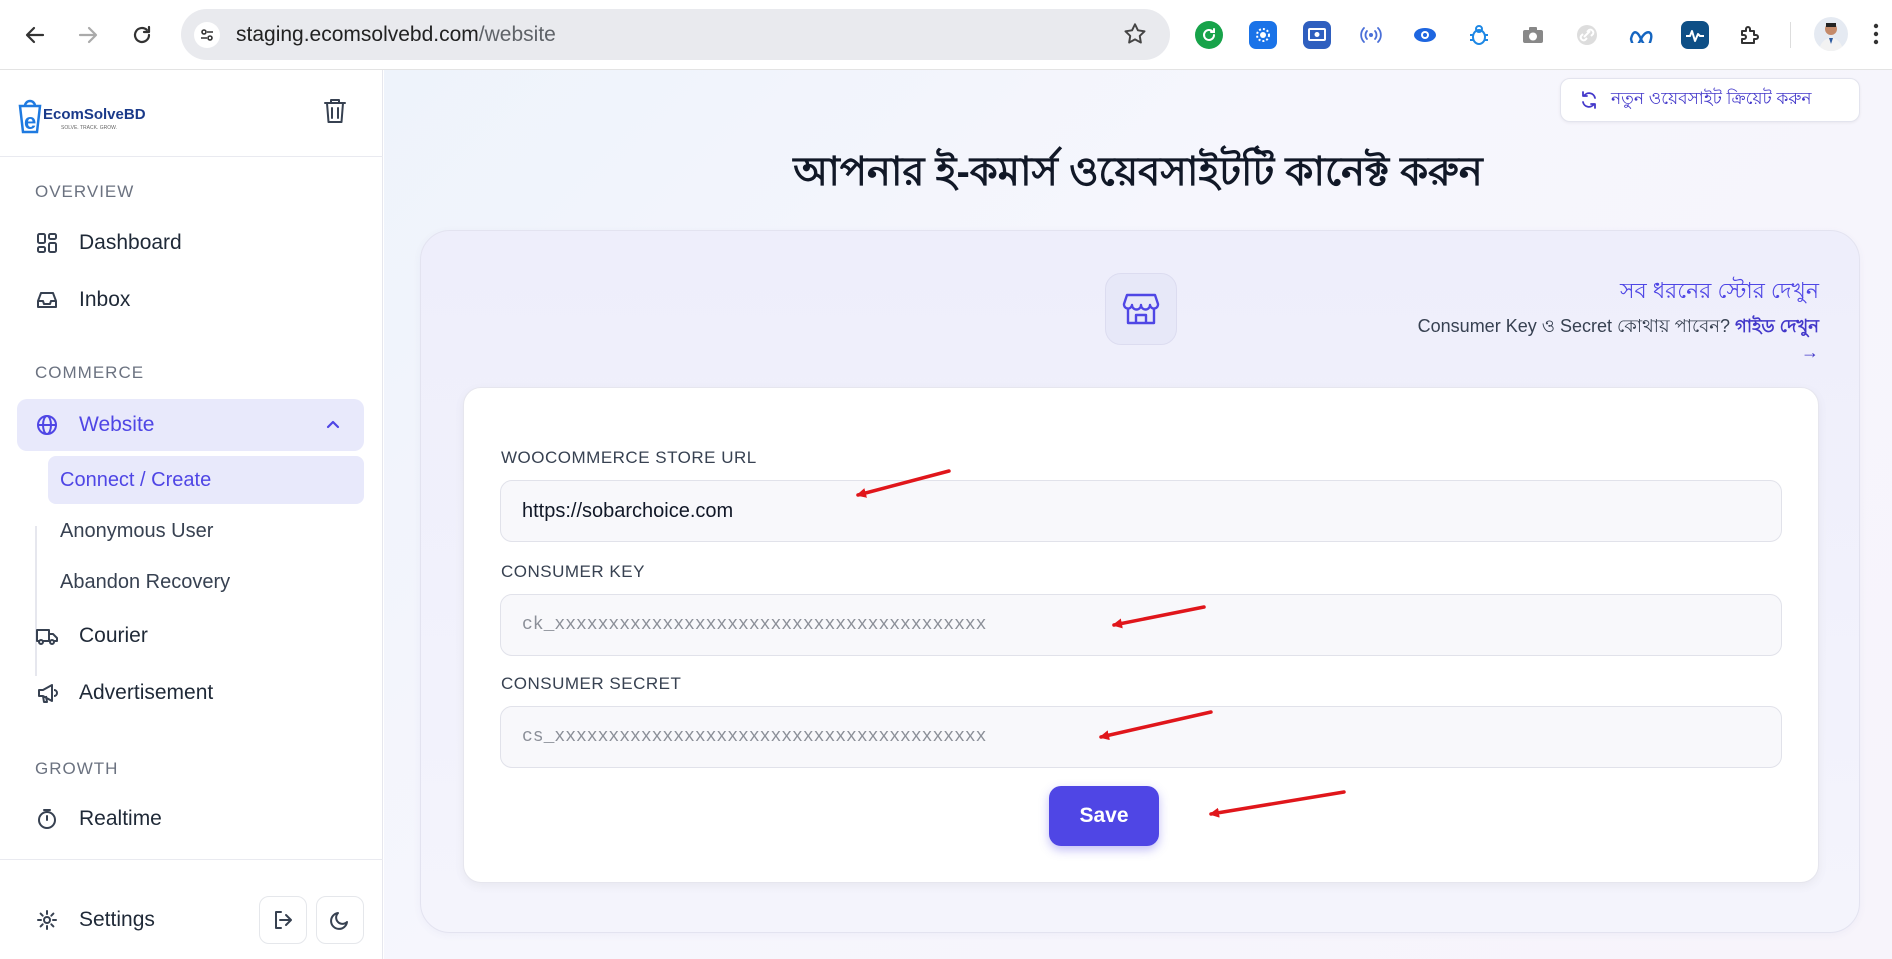  Describe the element at coordinates (117, 424) in the screenshot. I see `sidebar-item-label: Website` at that location.